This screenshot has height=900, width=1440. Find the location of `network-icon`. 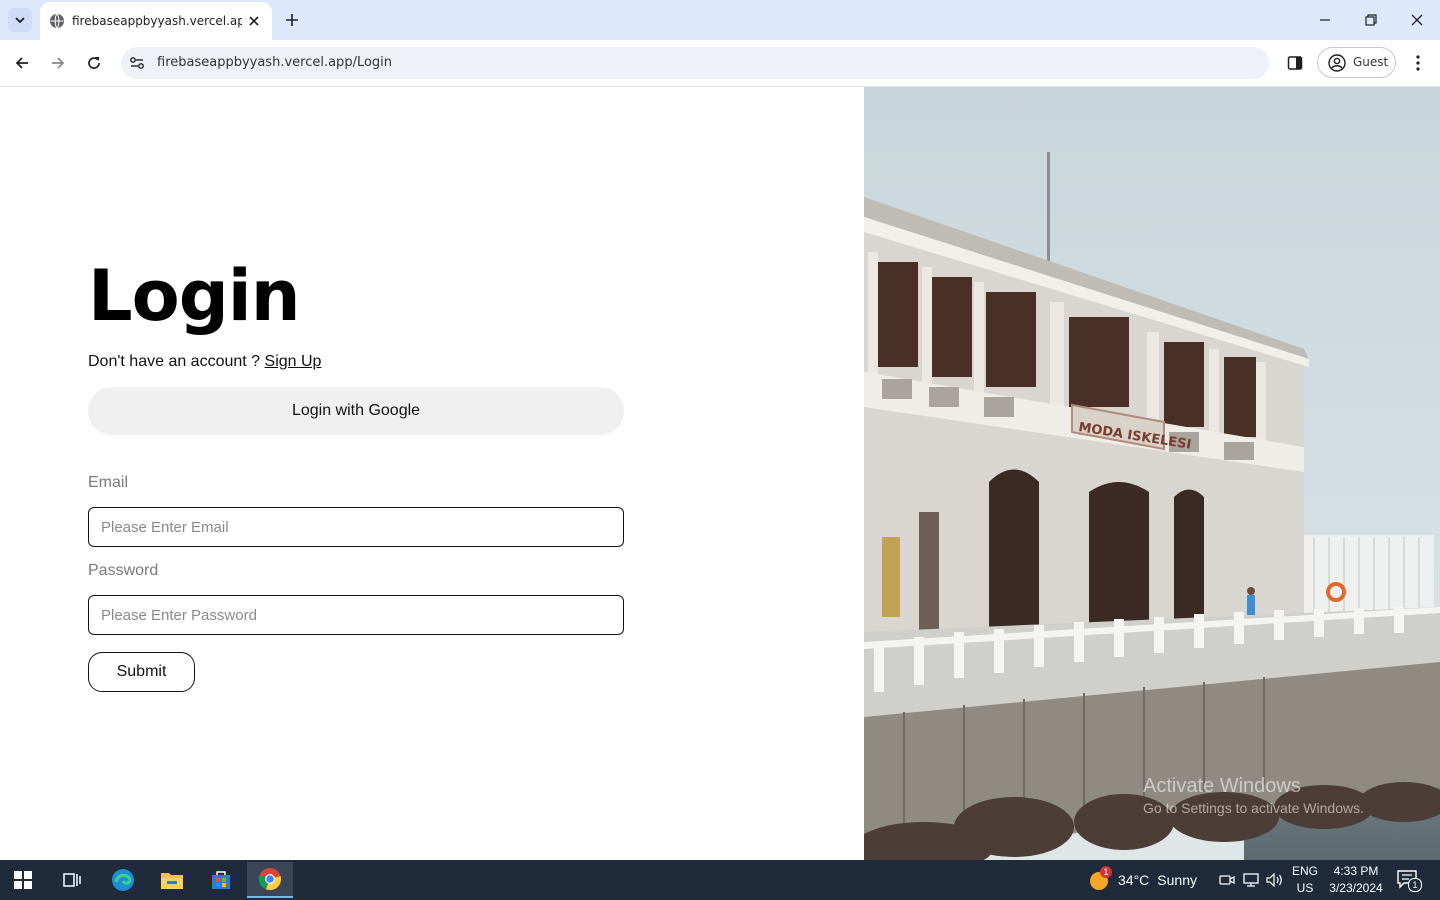

network-icon is located at coordinates (1251, 880).